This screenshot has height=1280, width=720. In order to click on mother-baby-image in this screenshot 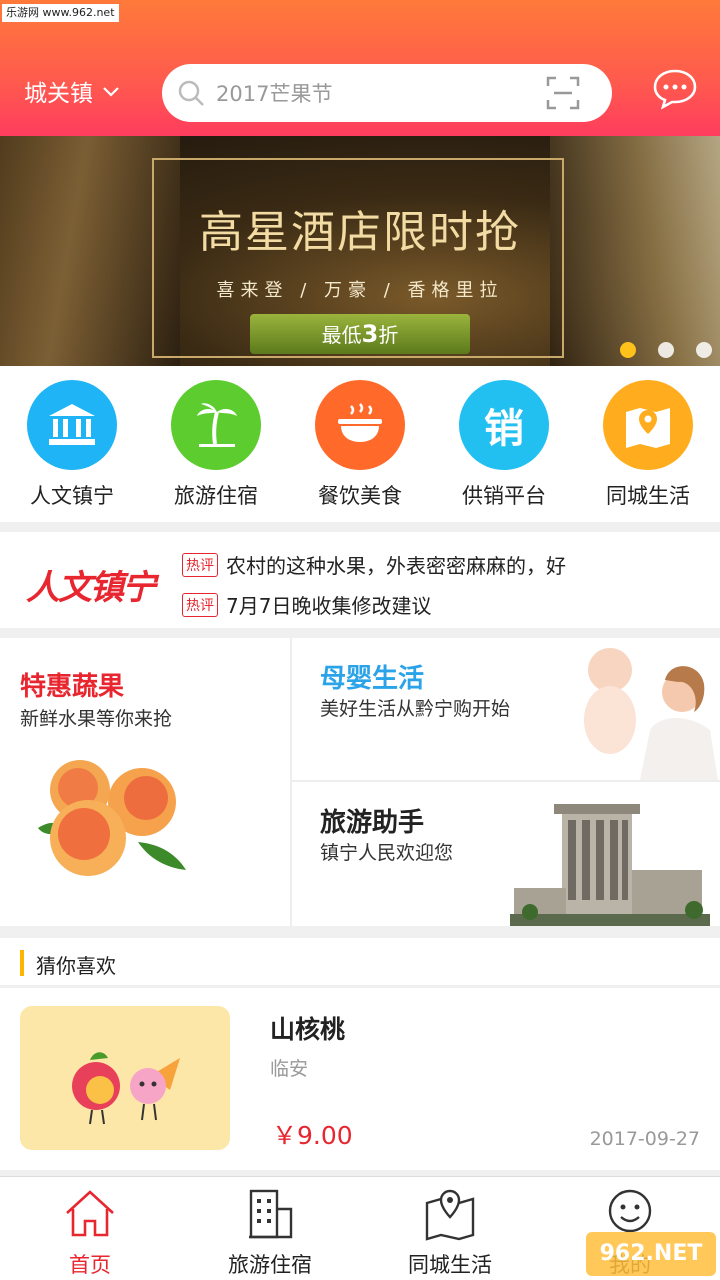, I will do `click(651, 714)`.